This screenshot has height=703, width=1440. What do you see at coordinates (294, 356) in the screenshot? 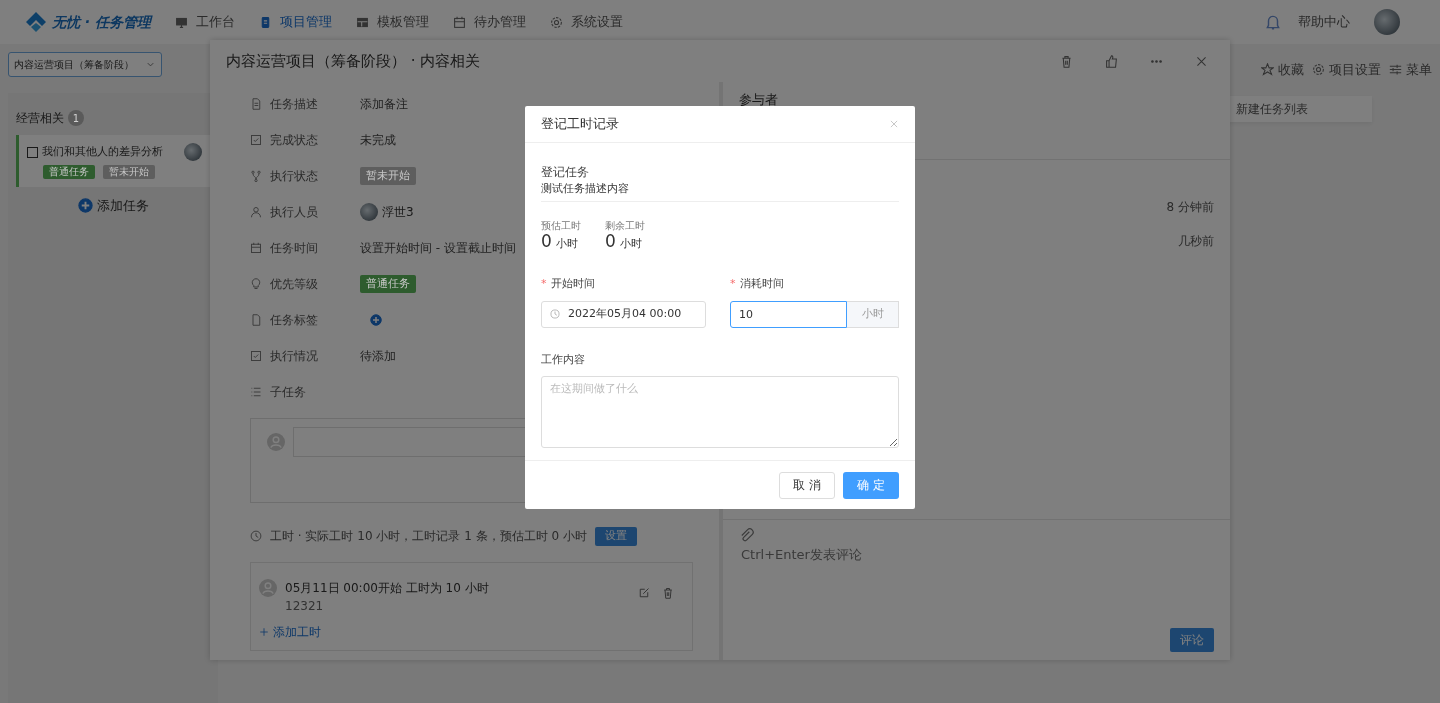
I see `field-label: 执行情况` at bounding box center [294, 356].